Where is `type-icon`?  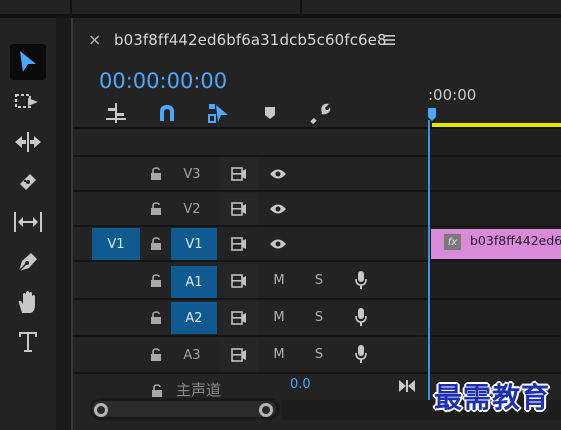 type-icon is located at coordinates (28, 342).